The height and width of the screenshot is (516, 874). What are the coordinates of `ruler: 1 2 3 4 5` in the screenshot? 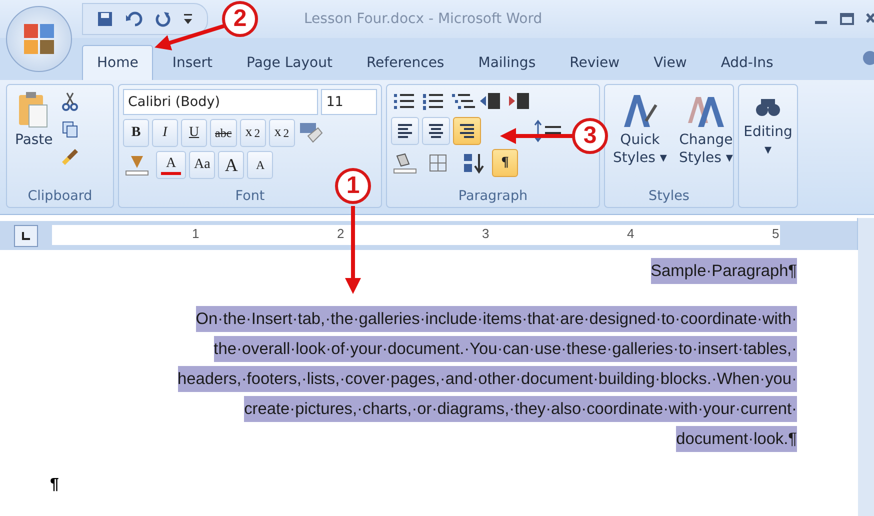 It's located at (416, 235).